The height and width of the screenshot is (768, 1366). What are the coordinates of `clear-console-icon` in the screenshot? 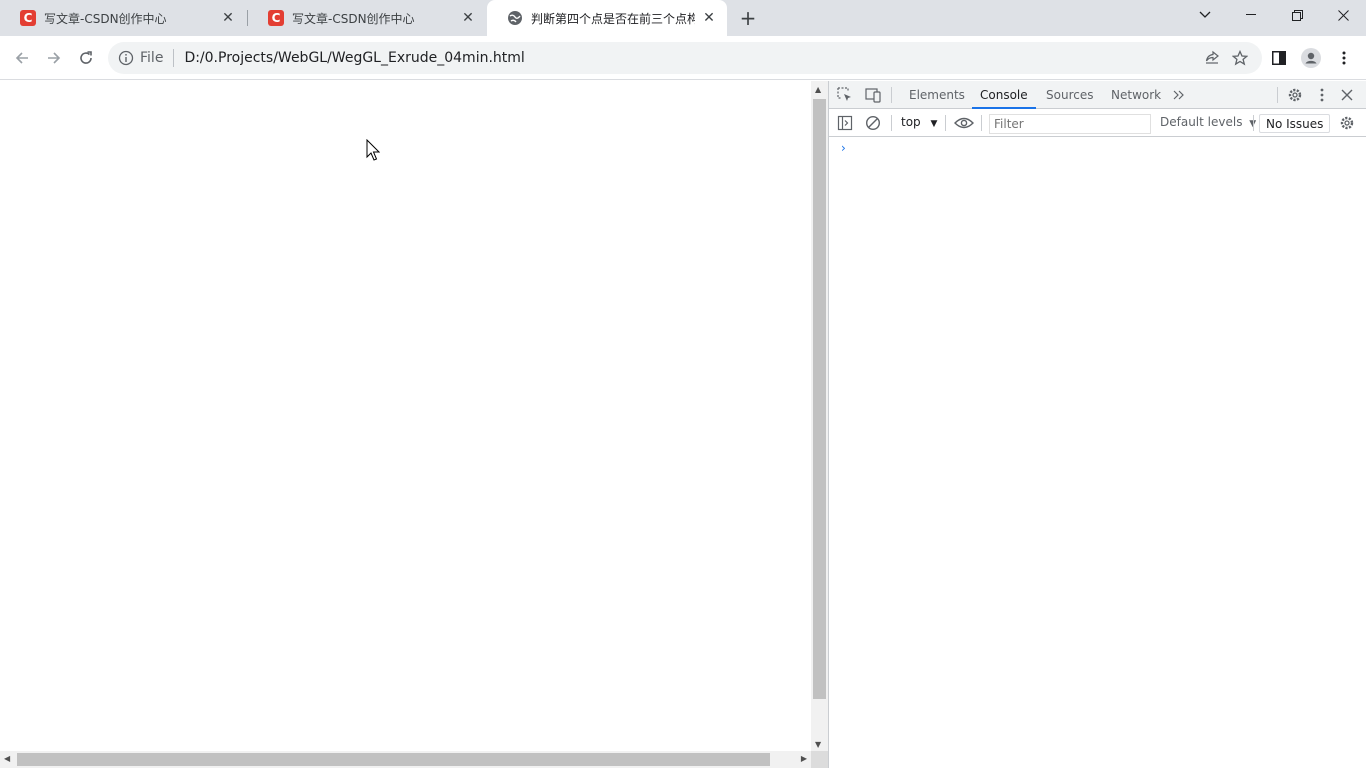 It's located at (873, 123).